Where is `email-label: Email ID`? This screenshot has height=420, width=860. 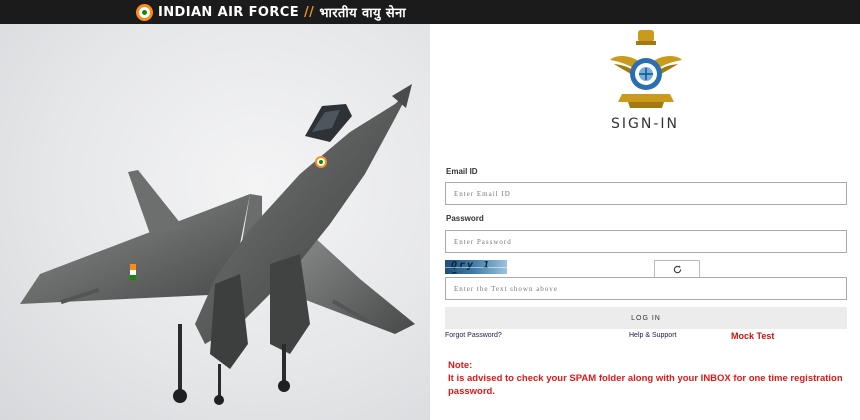
email-label: Email ID is located at coordinates (462, 171).